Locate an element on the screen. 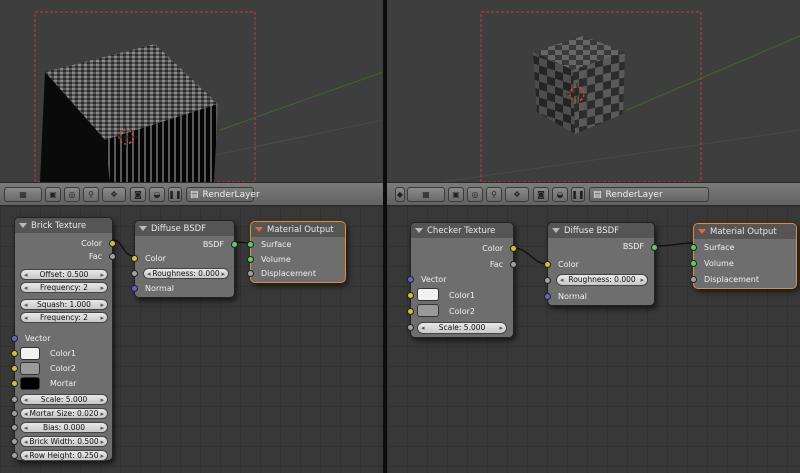  output-row: Fac is located at coordinates (462, 265).